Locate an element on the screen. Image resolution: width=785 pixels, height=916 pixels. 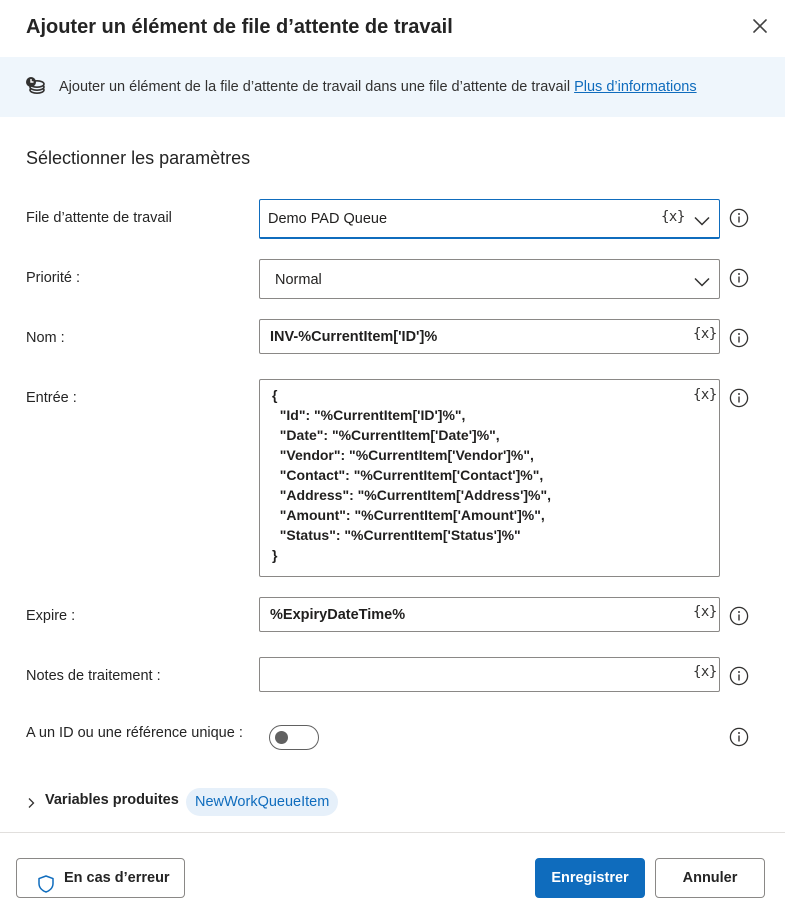
work-queue-label: File d’attente de travail is located at coordinates (99, 218).